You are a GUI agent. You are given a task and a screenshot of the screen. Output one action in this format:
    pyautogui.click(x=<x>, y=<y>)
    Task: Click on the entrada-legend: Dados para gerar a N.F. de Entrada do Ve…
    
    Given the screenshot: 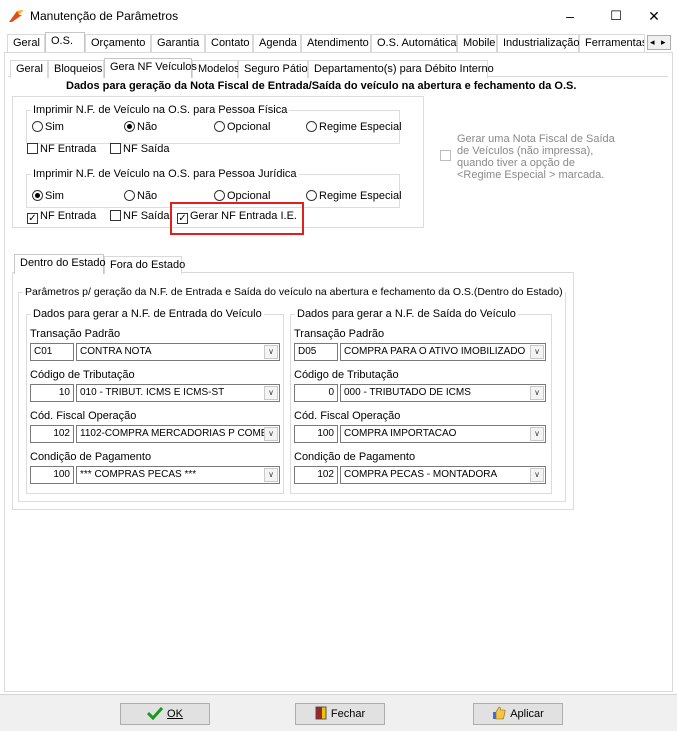 What is the action you would take?
    pyautogui.click(x=147, y=314)
    